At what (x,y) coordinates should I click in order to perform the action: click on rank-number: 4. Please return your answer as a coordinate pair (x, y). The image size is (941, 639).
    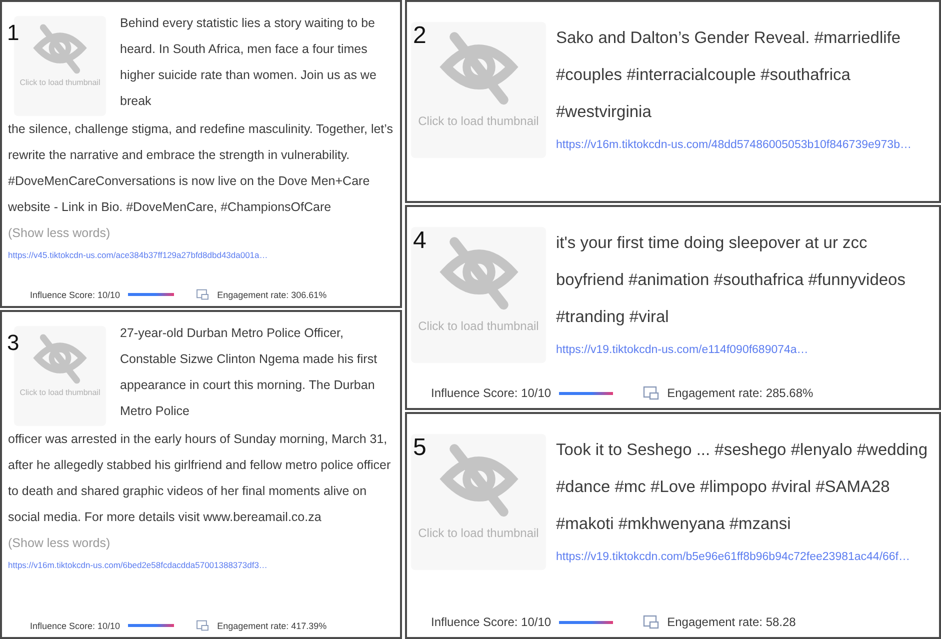
    Looking at the image, I should click on (419, 241).